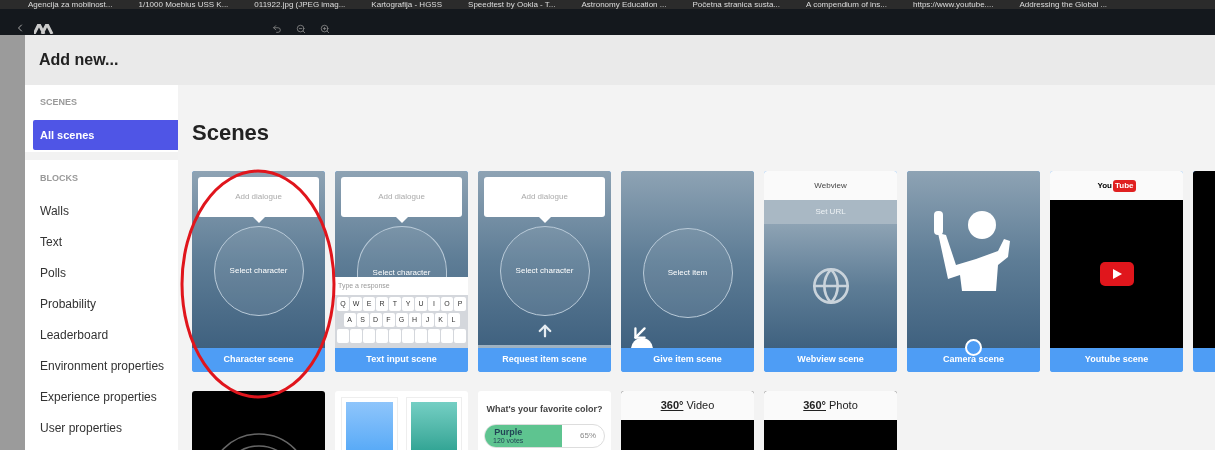 The height and width of the screenshot is (450, 1215). I want to click on scene-card: Webview Set URL Webview scene, so click(830, 271).